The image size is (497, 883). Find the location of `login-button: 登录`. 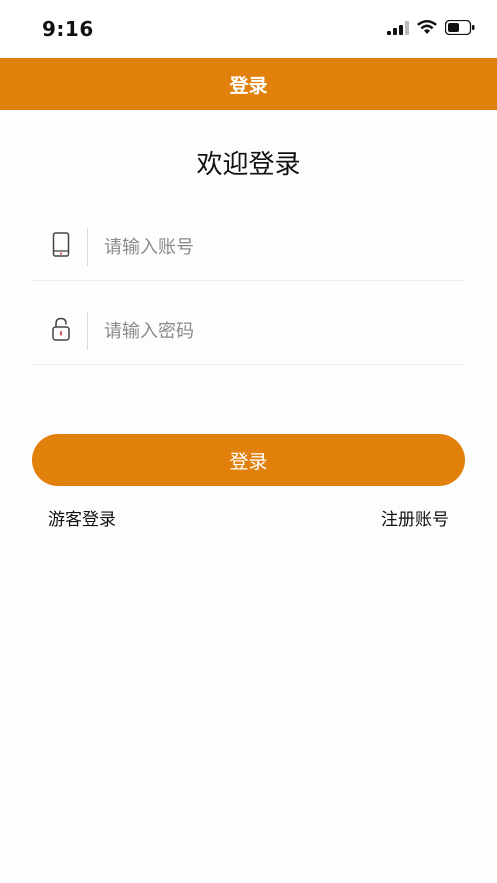

login-button: 登录 is located at coordinates (248, 460).